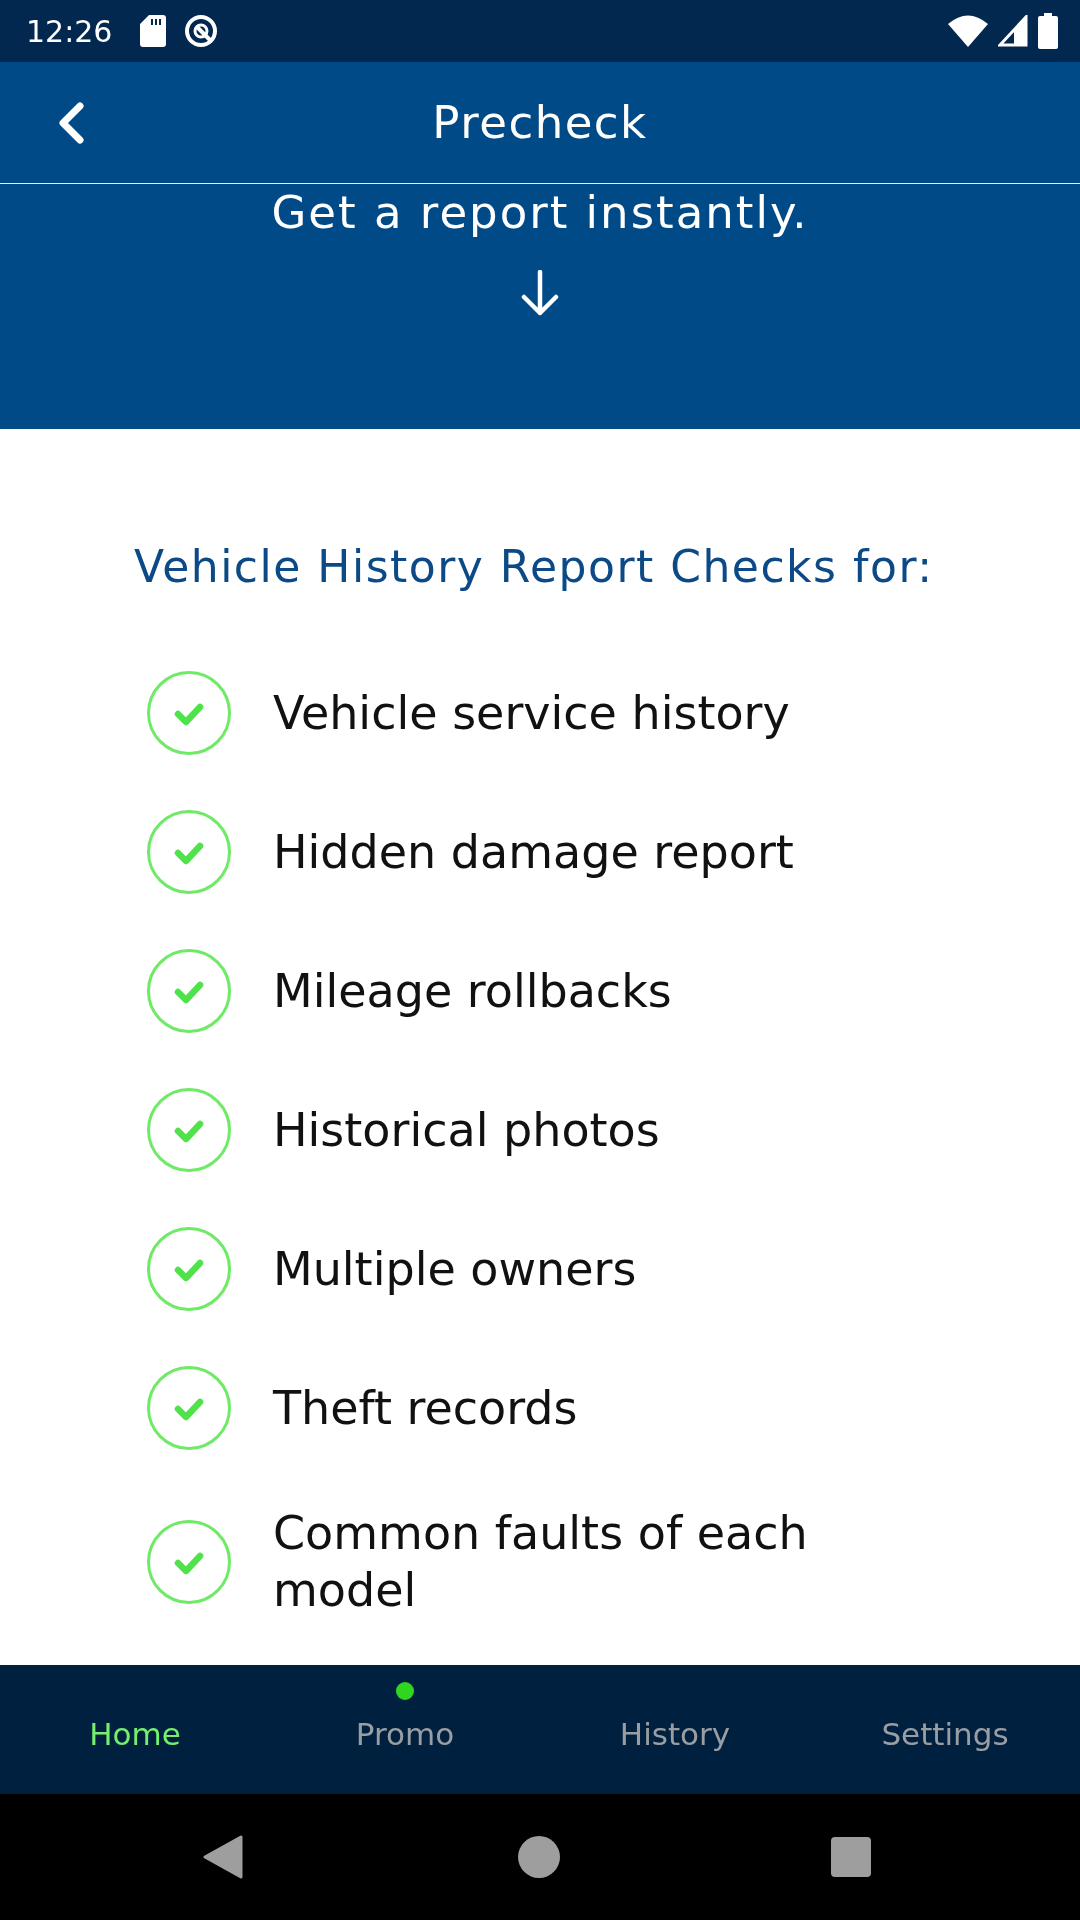  What do you see at coordinates (1013, 31) in the screenshot?
I see `signal-icon` at bounding box center [1013, 31].